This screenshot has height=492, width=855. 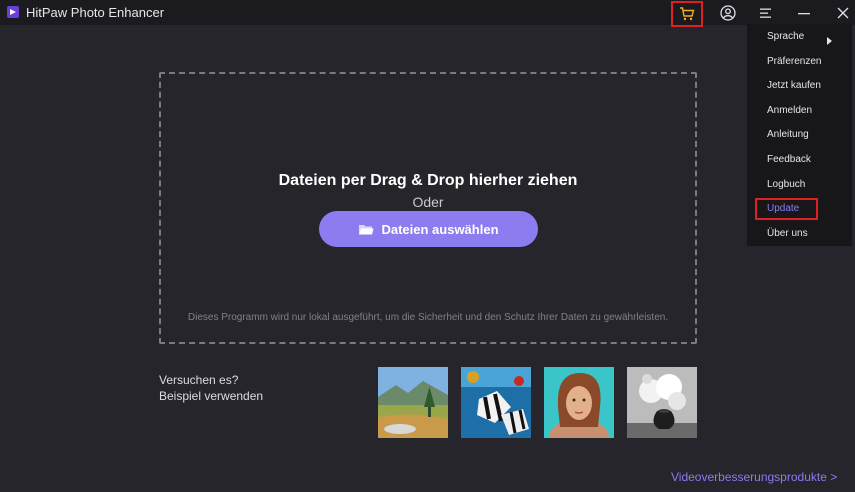 What do you see at coordinates (783, 208) in the screenshot?
I see `menu-item-update: Update` at bounding box center [783, 208].